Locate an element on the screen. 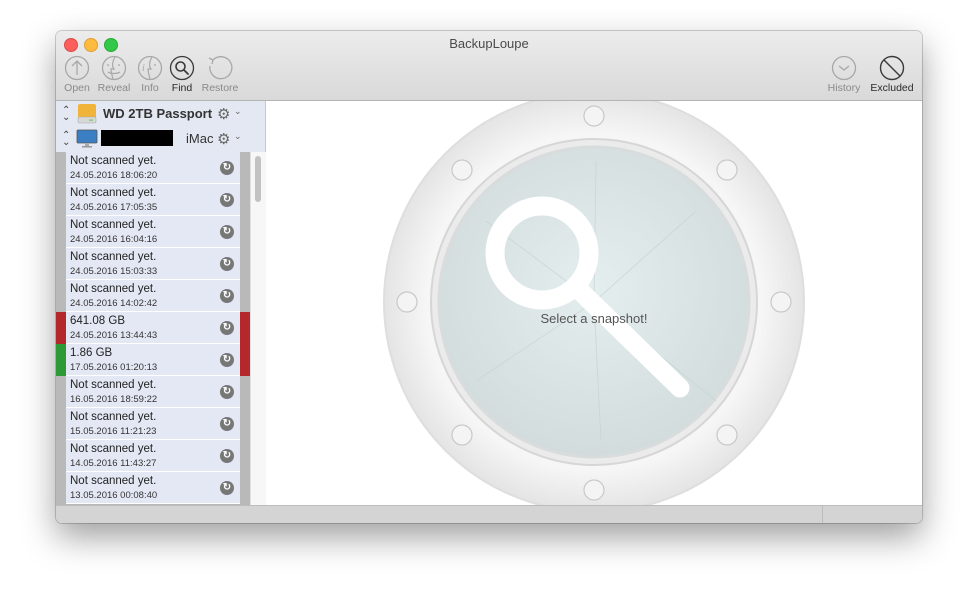 The width and height of the screenshot is (978, 604). snapshot-row-body: Not scanned yet. 16.05.2016 18:59:22 ↻ is located at coordinates (153, 392).